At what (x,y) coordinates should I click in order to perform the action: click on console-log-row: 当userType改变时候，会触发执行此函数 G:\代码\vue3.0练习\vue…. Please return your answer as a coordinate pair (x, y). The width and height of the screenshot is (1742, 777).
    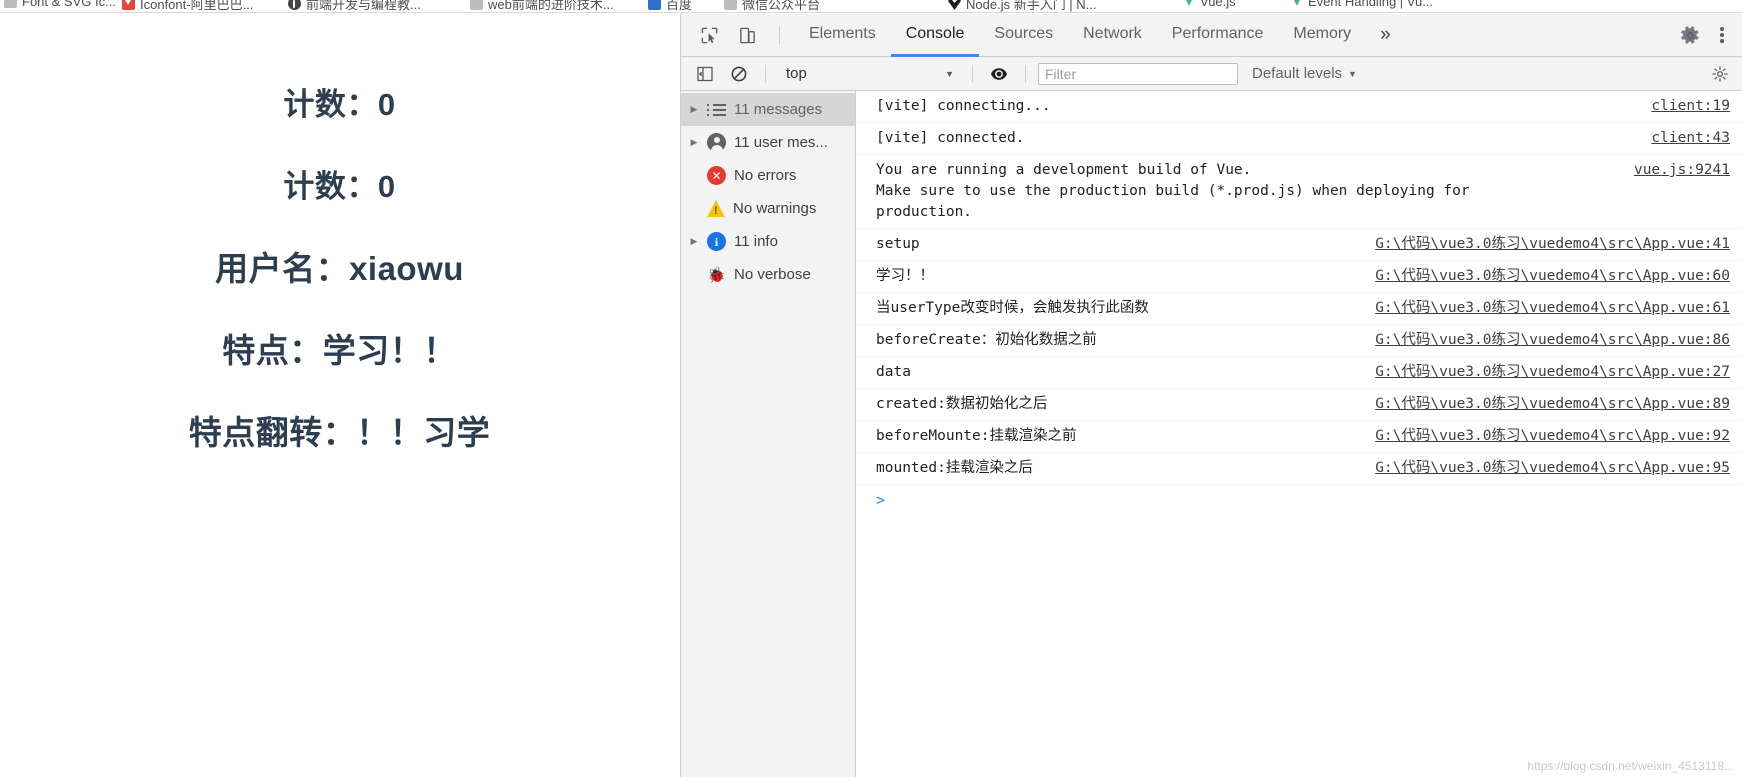
    Looking at the image, I should click on (1299, 309).